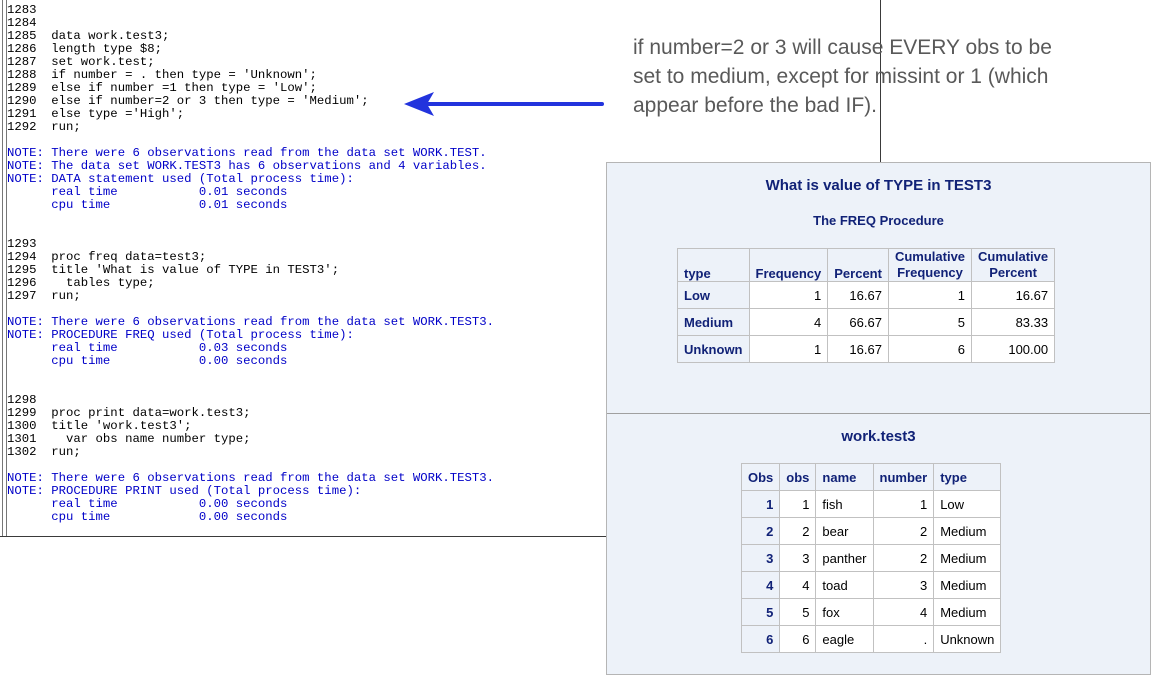  I want to click on table-row: 3 3 panther 2 Medium, so click(871, 558).